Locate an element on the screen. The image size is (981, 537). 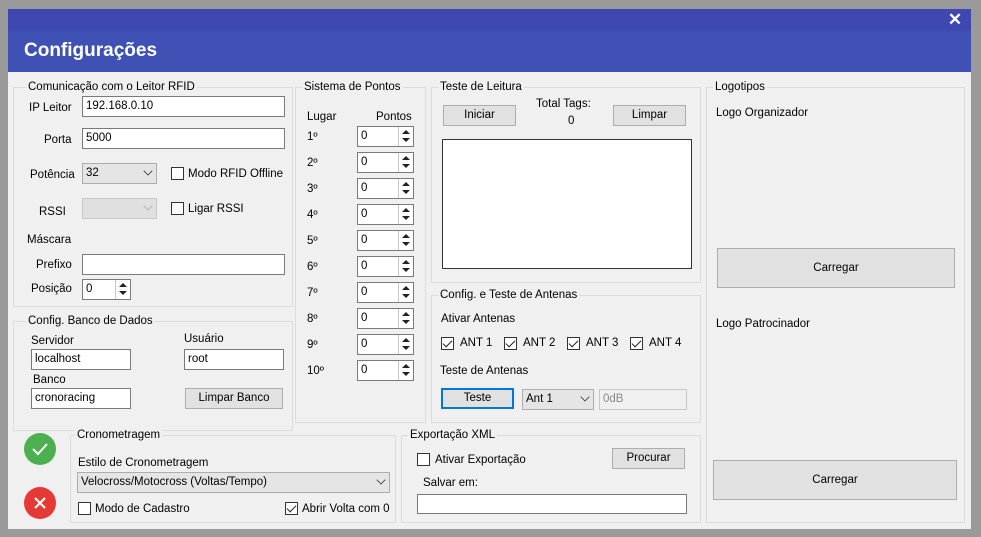
mascara-label: Máscara is located at coordinates (49, 240).